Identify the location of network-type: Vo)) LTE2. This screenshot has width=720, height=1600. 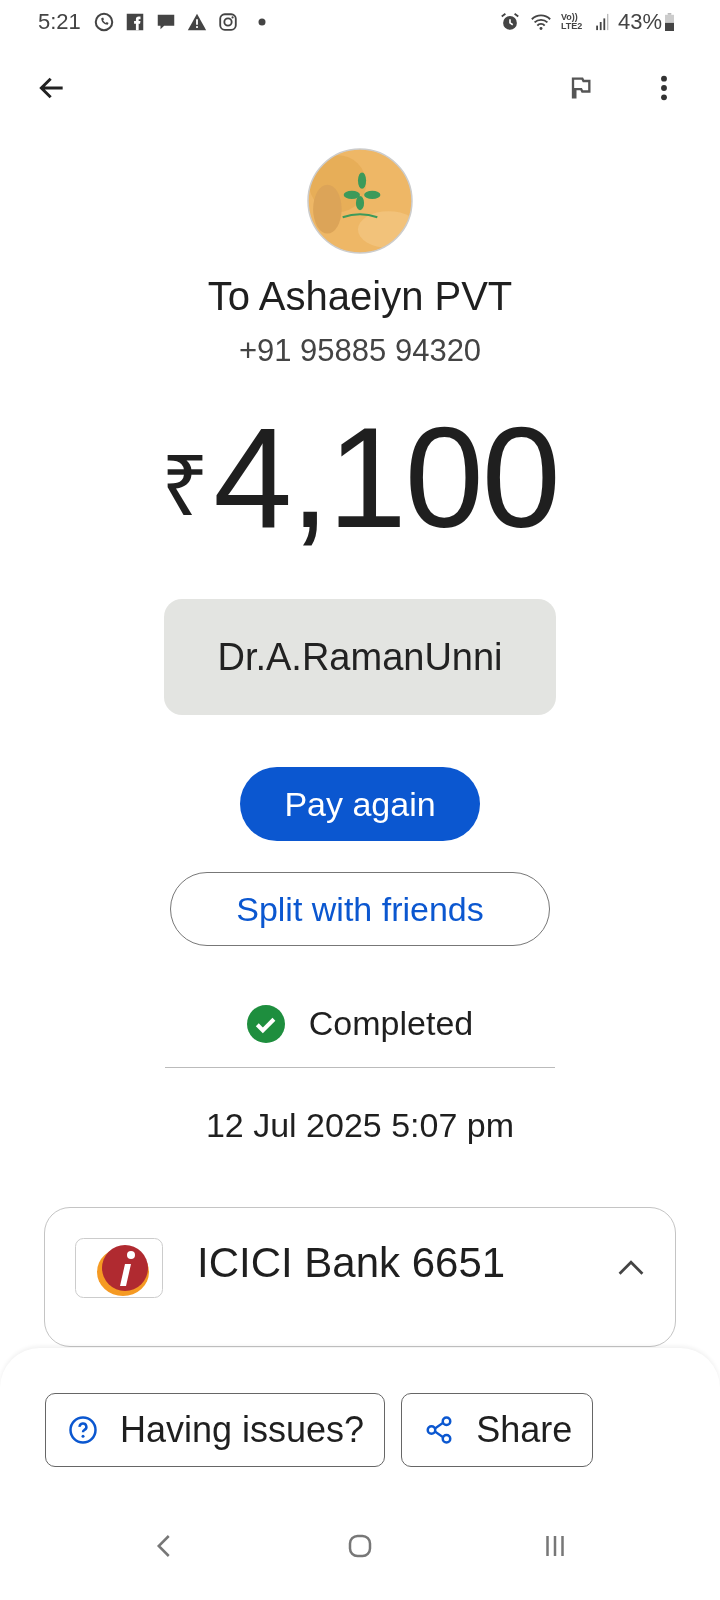
(572, 22).